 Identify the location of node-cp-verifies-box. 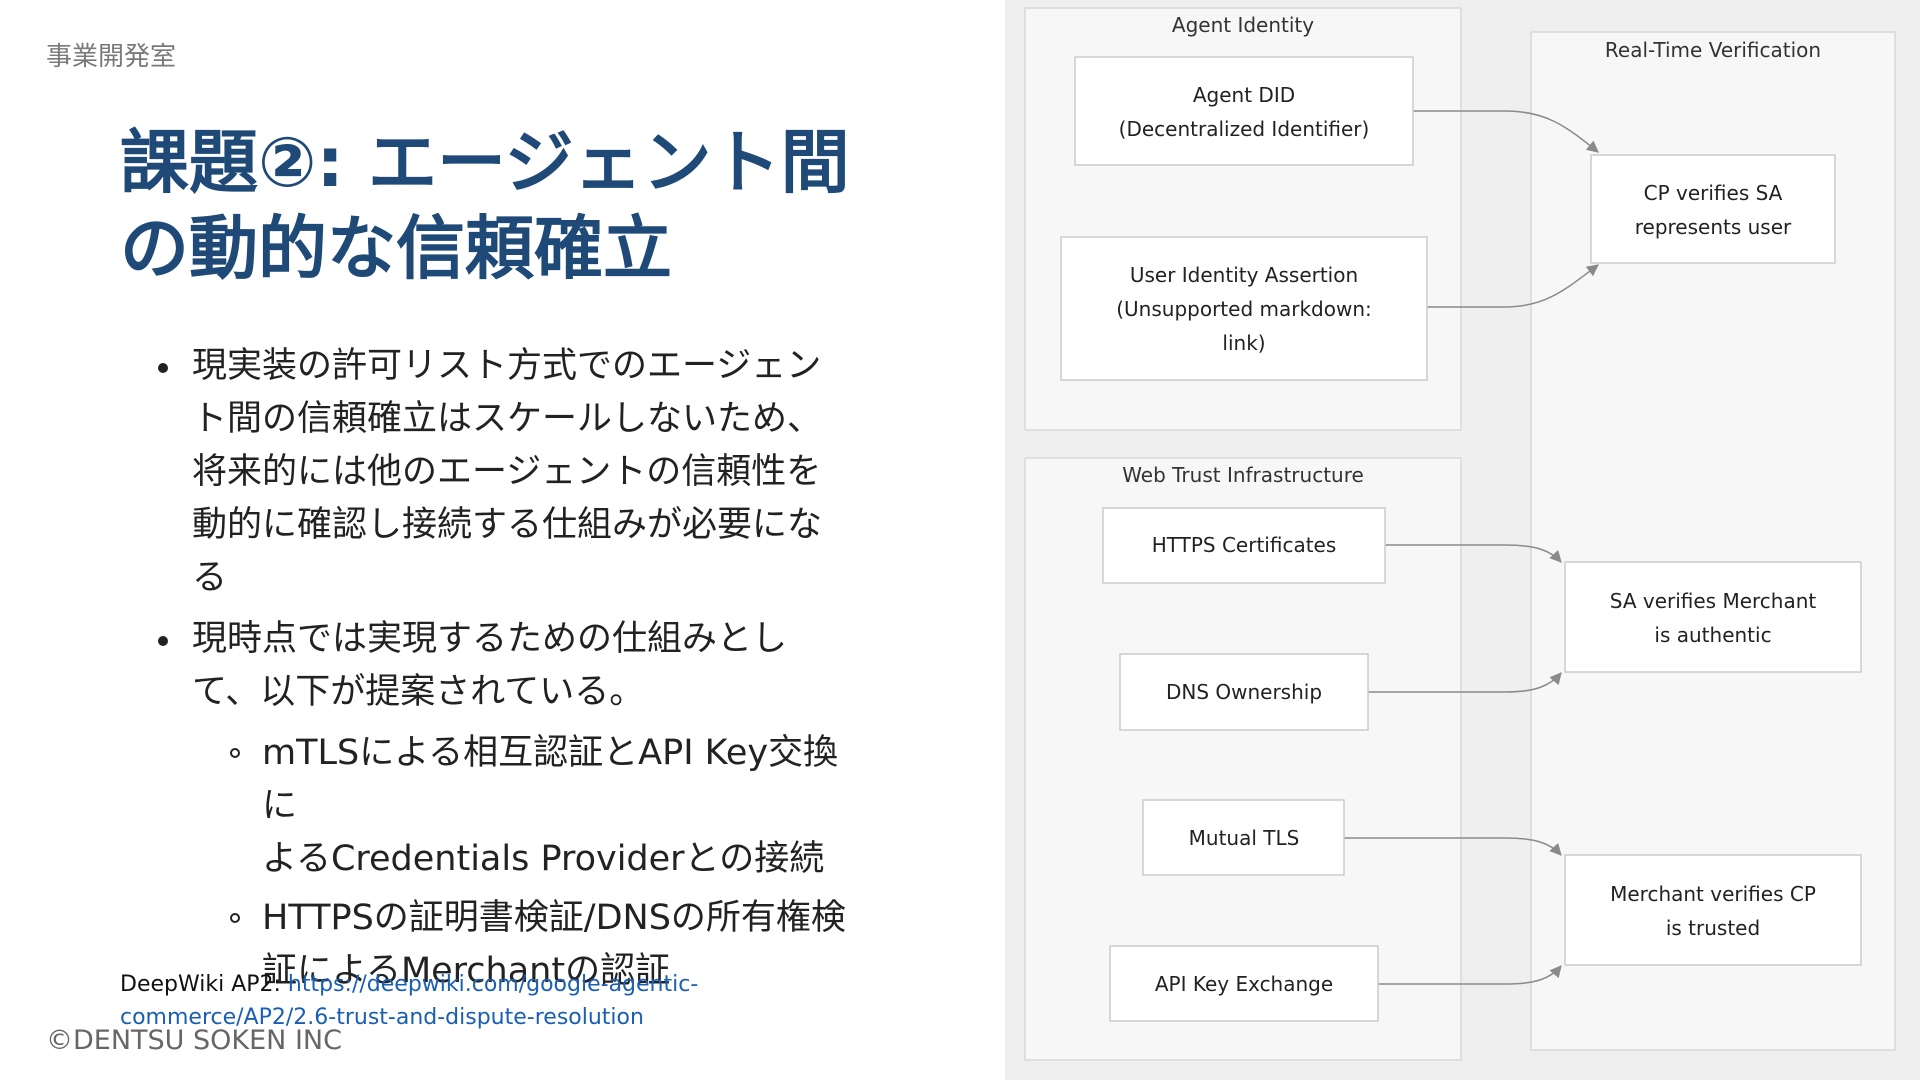
(1713, 209).